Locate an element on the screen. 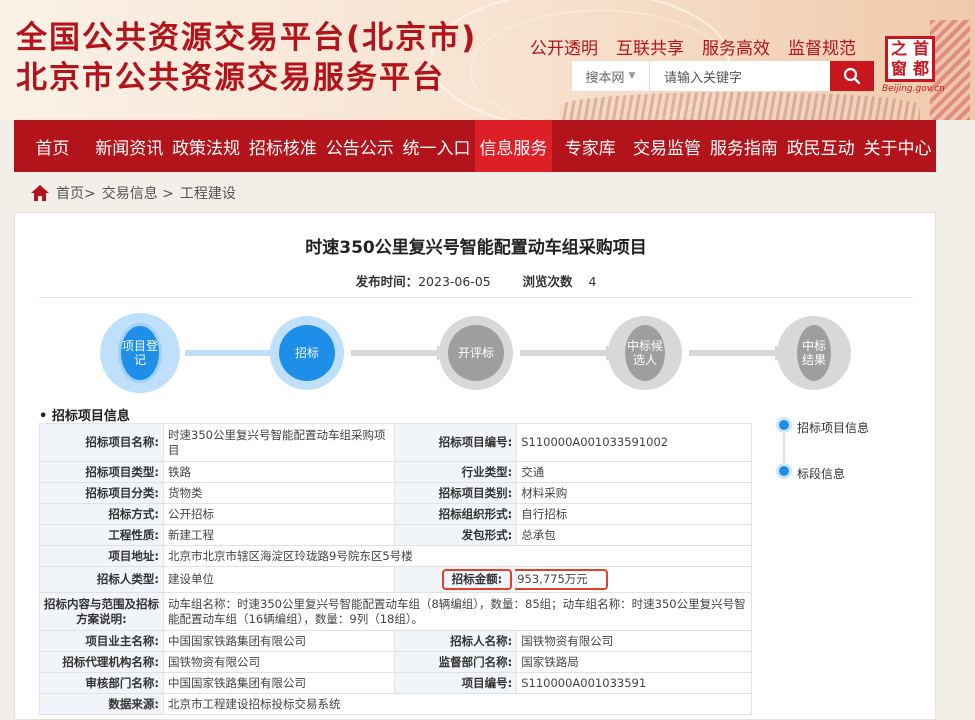 The image size is (975, 720). chevron-down-icon: ▼ is located at coordinates (632, 76).